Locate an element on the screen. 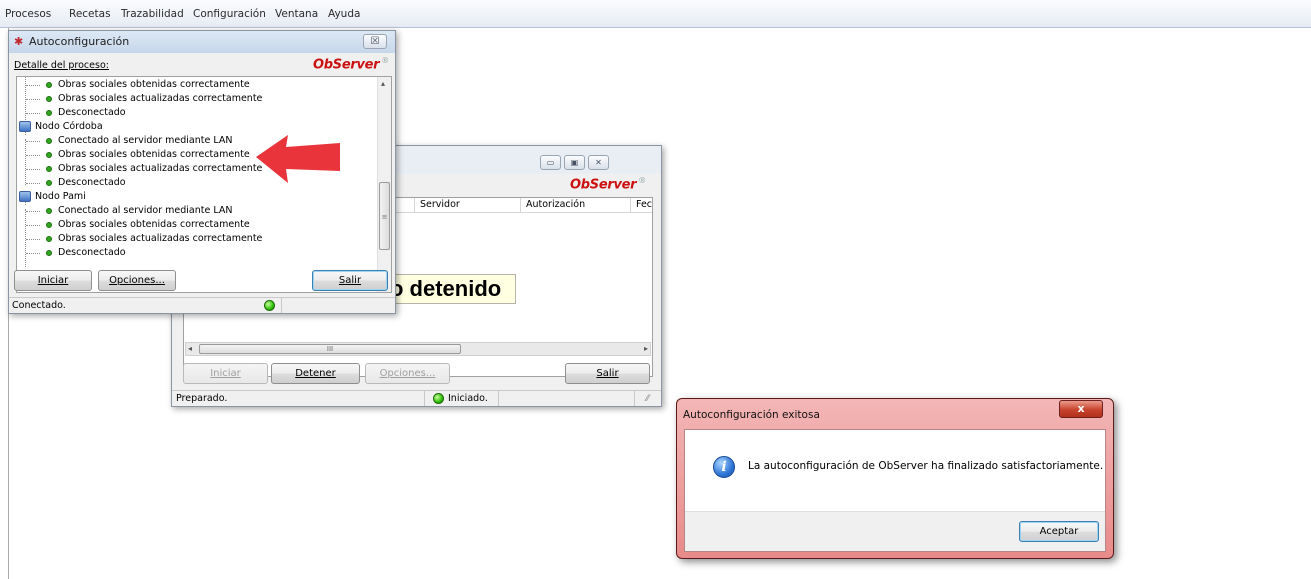 The width and height of the screenshot is (1311, 579). menu-procesos: Procesos is located at coordinates (28, 14).